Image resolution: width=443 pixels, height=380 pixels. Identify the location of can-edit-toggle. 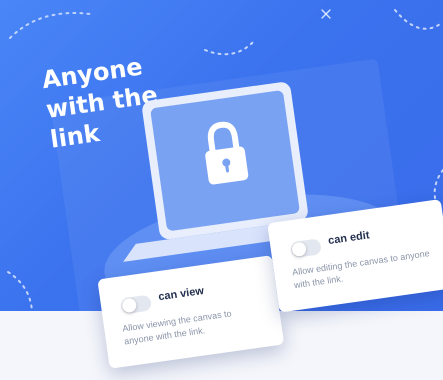
(306, 248).